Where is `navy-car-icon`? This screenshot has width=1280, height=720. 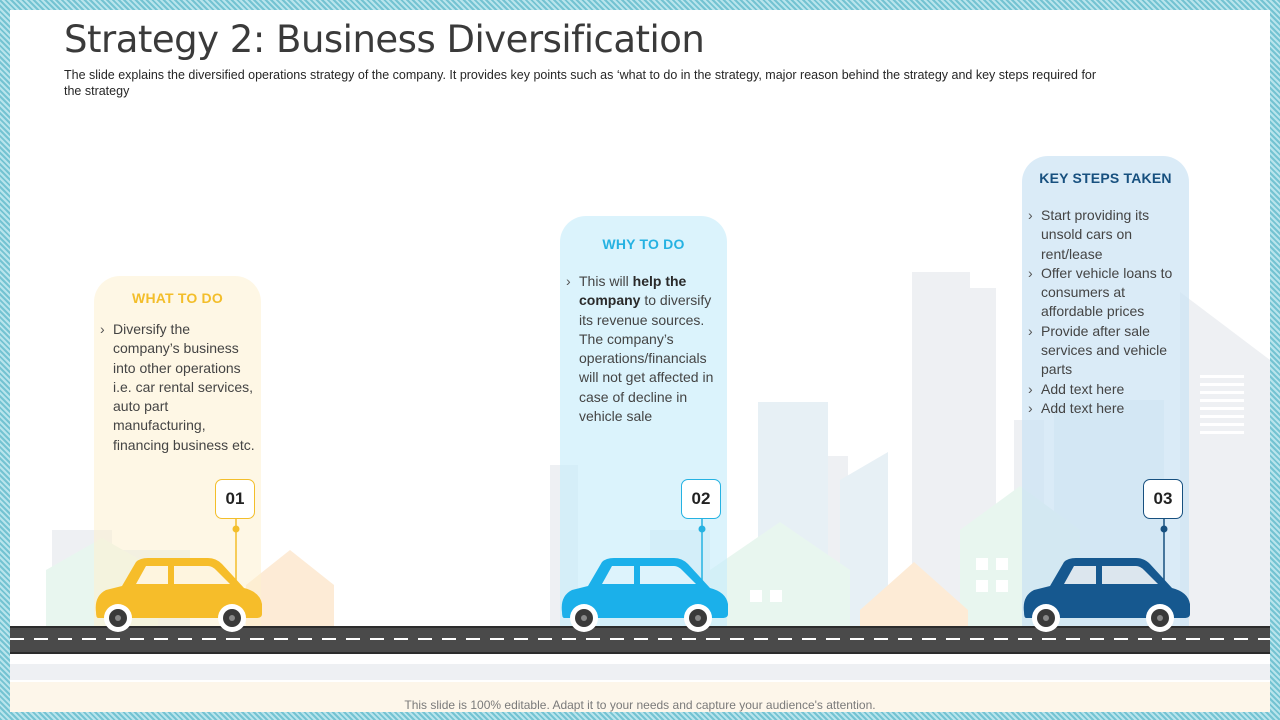 navy-car-icon is located at coordinates (1106, 595).